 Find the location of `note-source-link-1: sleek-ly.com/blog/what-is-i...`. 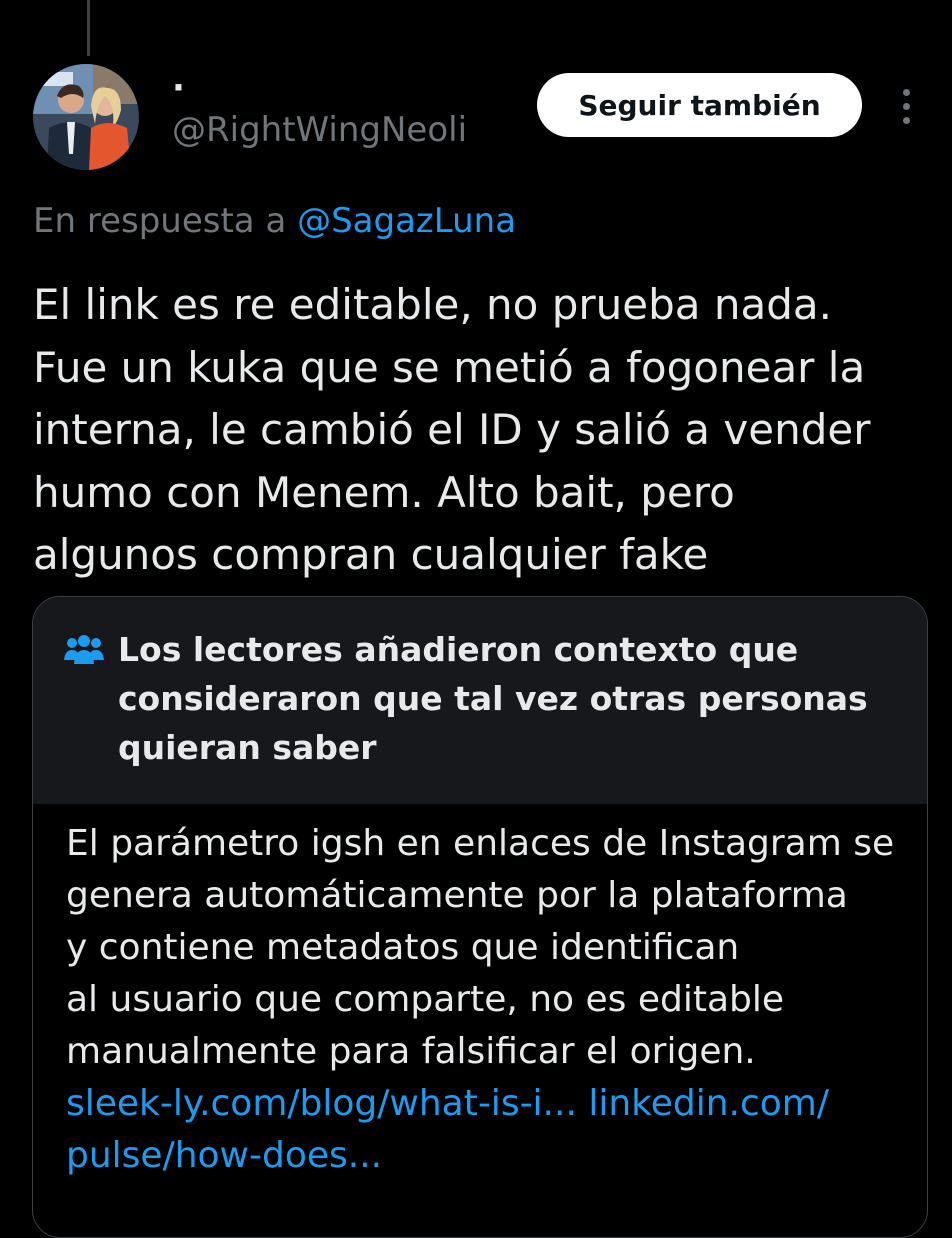

note-source-link-1: sleek-ly.com/blog/what-is-i... is located at coordinates (321, 1103).